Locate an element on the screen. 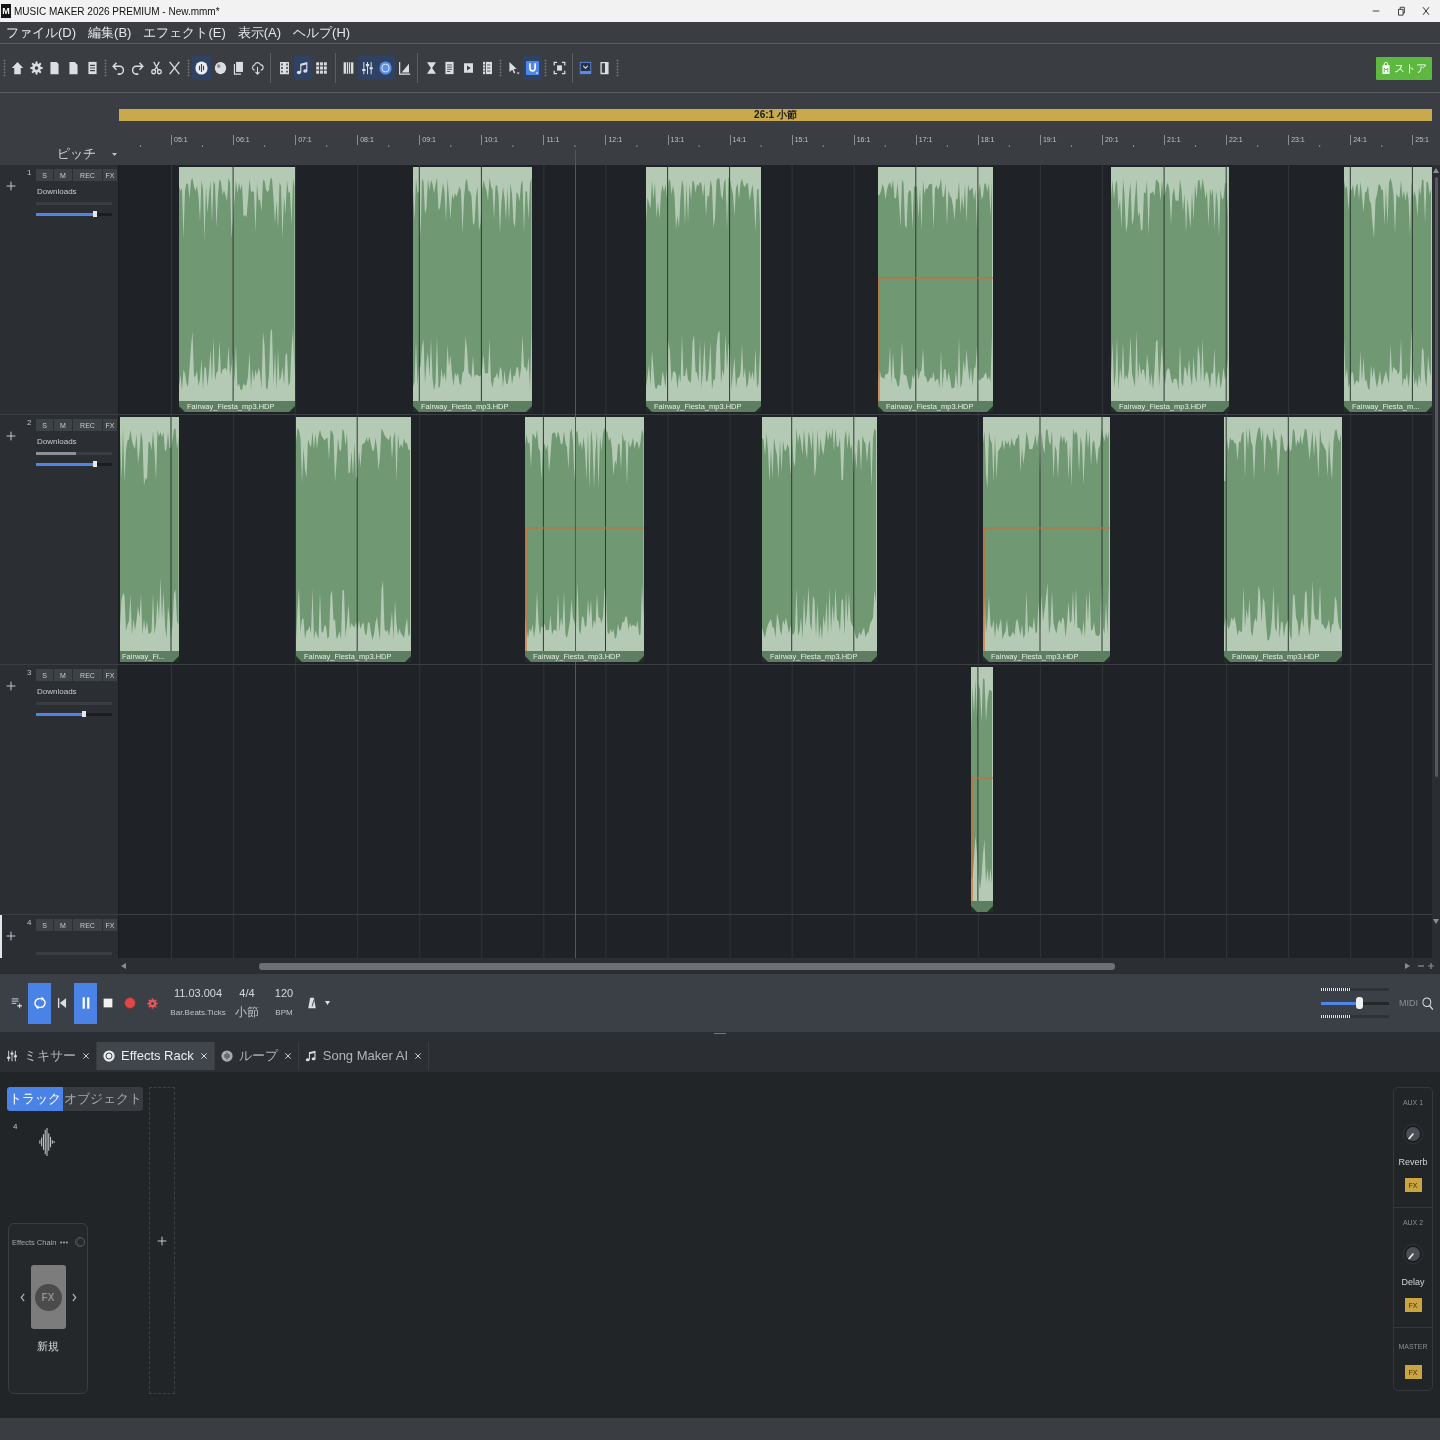 The height and width of the screenshot is (1440, 1440). menu-item: エフェクト(E) is located at coordinates (184, 32).